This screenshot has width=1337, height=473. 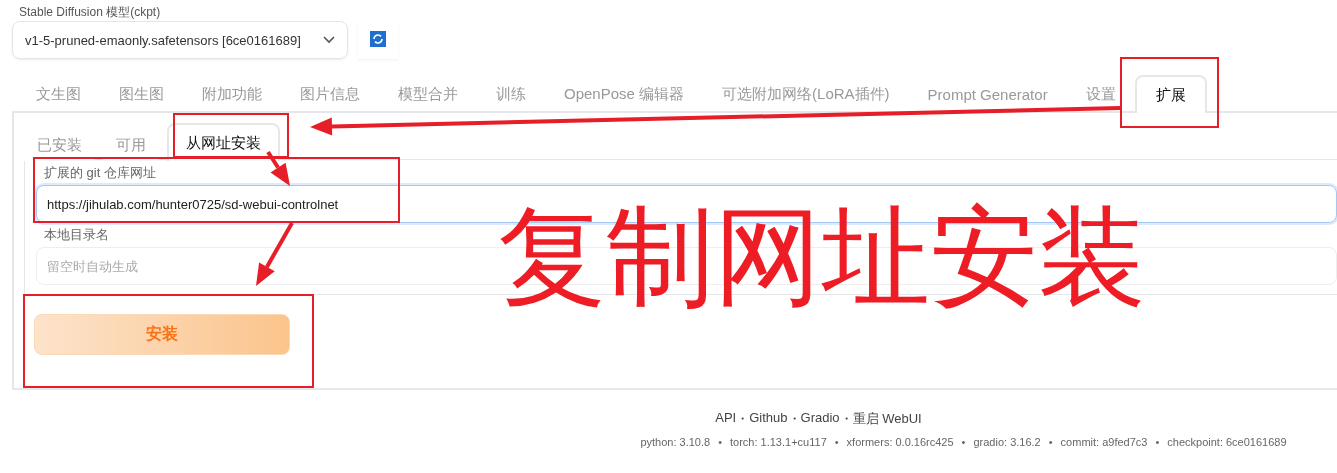 What do you see at coordinates (180, 40) in the screenshot?
I see `model-dropdown: v1-5-pruned-emaonly.safetensors [6ce0161689]` at bounding box center [180, 40].